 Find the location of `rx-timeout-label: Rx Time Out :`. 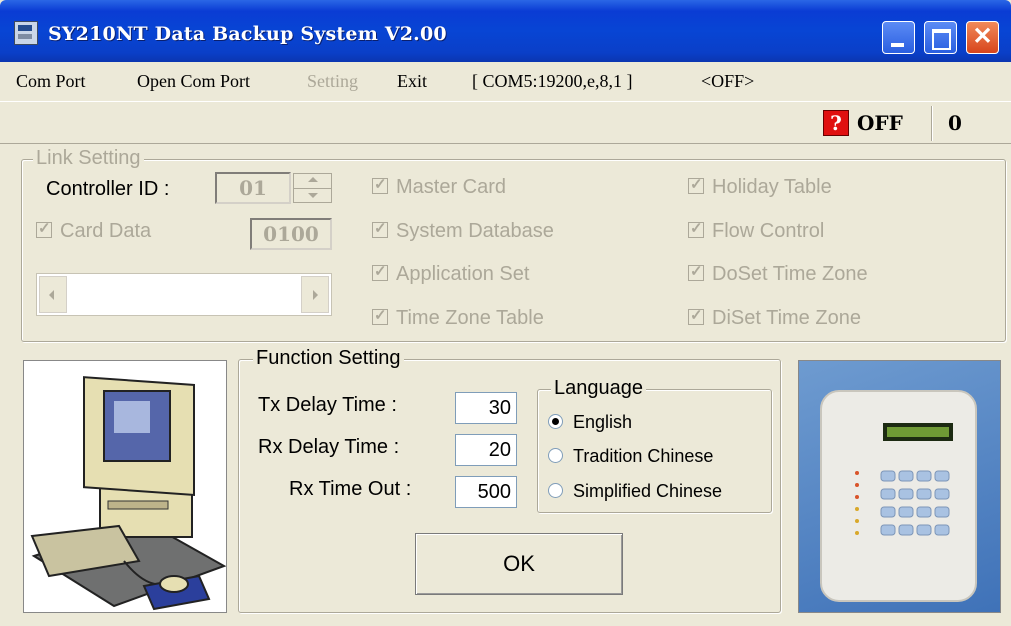

rx-timeout-label: Rx Time Out : is located at coordinates (350, 489).